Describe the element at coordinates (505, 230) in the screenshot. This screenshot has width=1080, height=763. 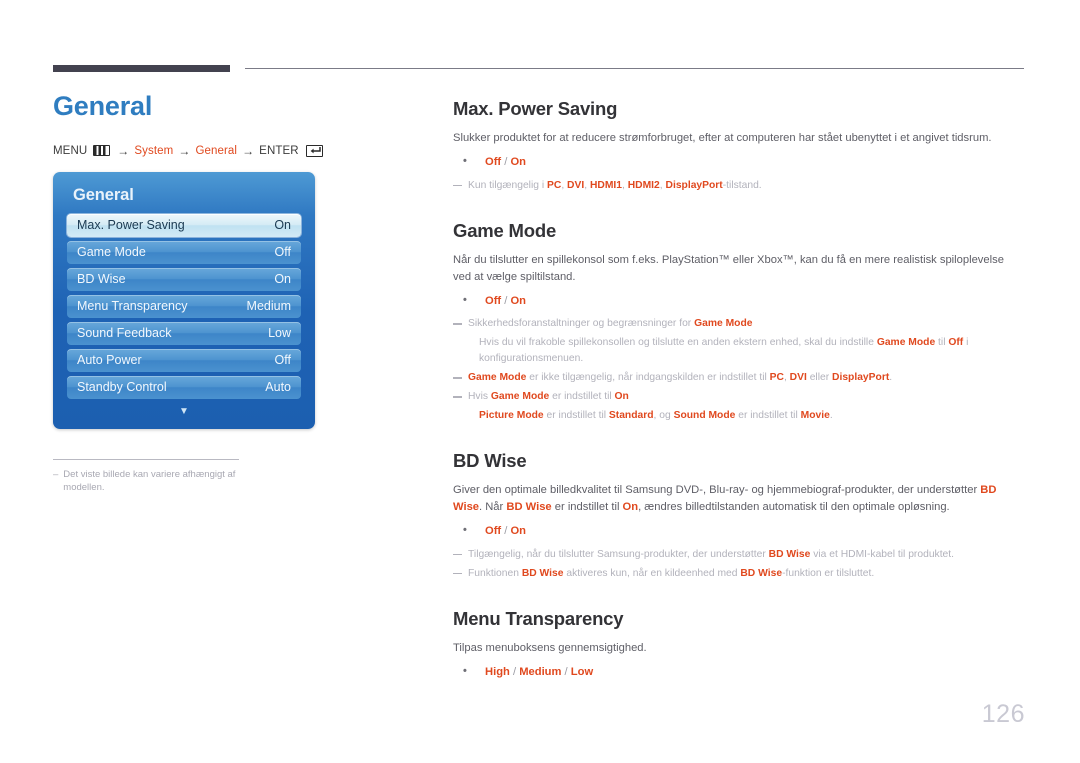
I see `section-heading: Game Mode` at that location.